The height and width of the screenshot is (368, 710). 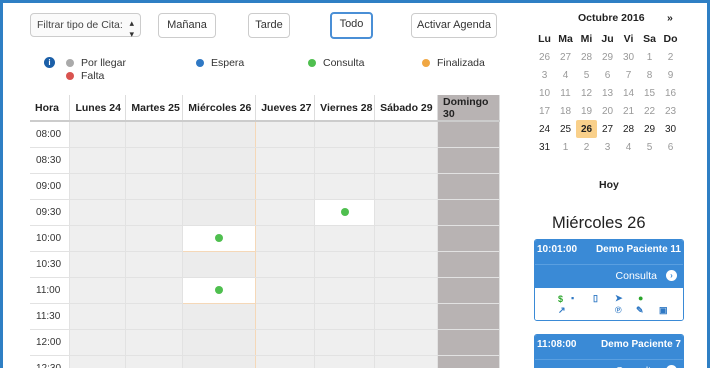 What do you see at coordinates (670, 93) in the screenshot?
I see `calendar-day: 16` at bounding box center [670, 93].